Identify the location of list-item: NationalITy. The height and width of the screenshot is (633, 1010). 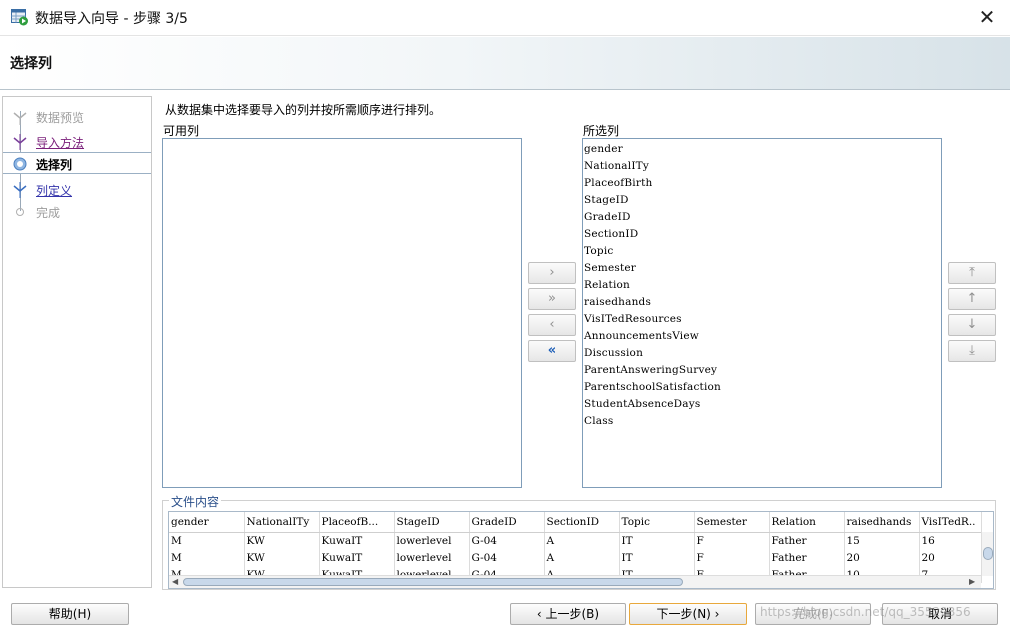
(762, 166).